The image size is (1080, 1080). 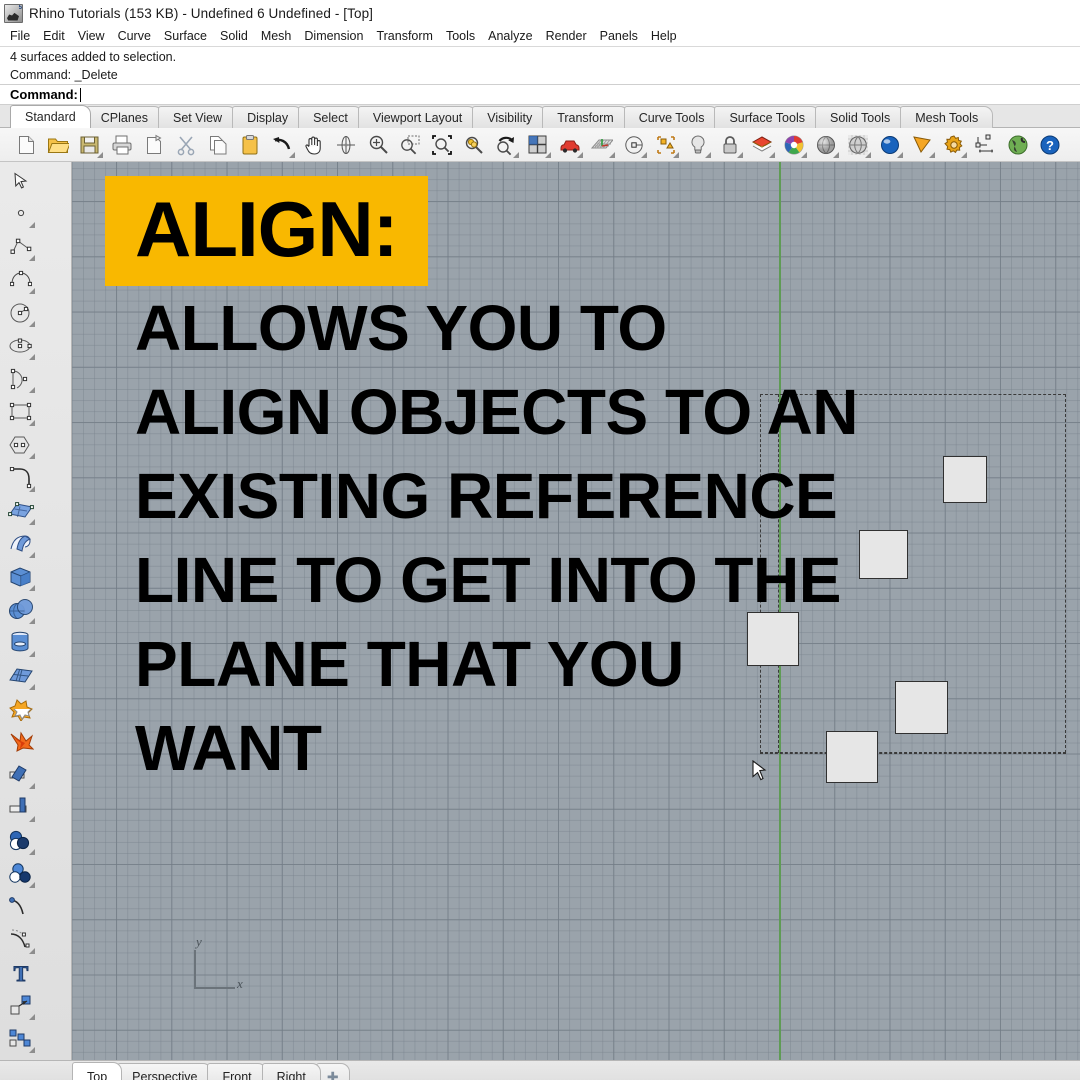 I want to click on tab-transform: Transform, so click(x=585, y=117).